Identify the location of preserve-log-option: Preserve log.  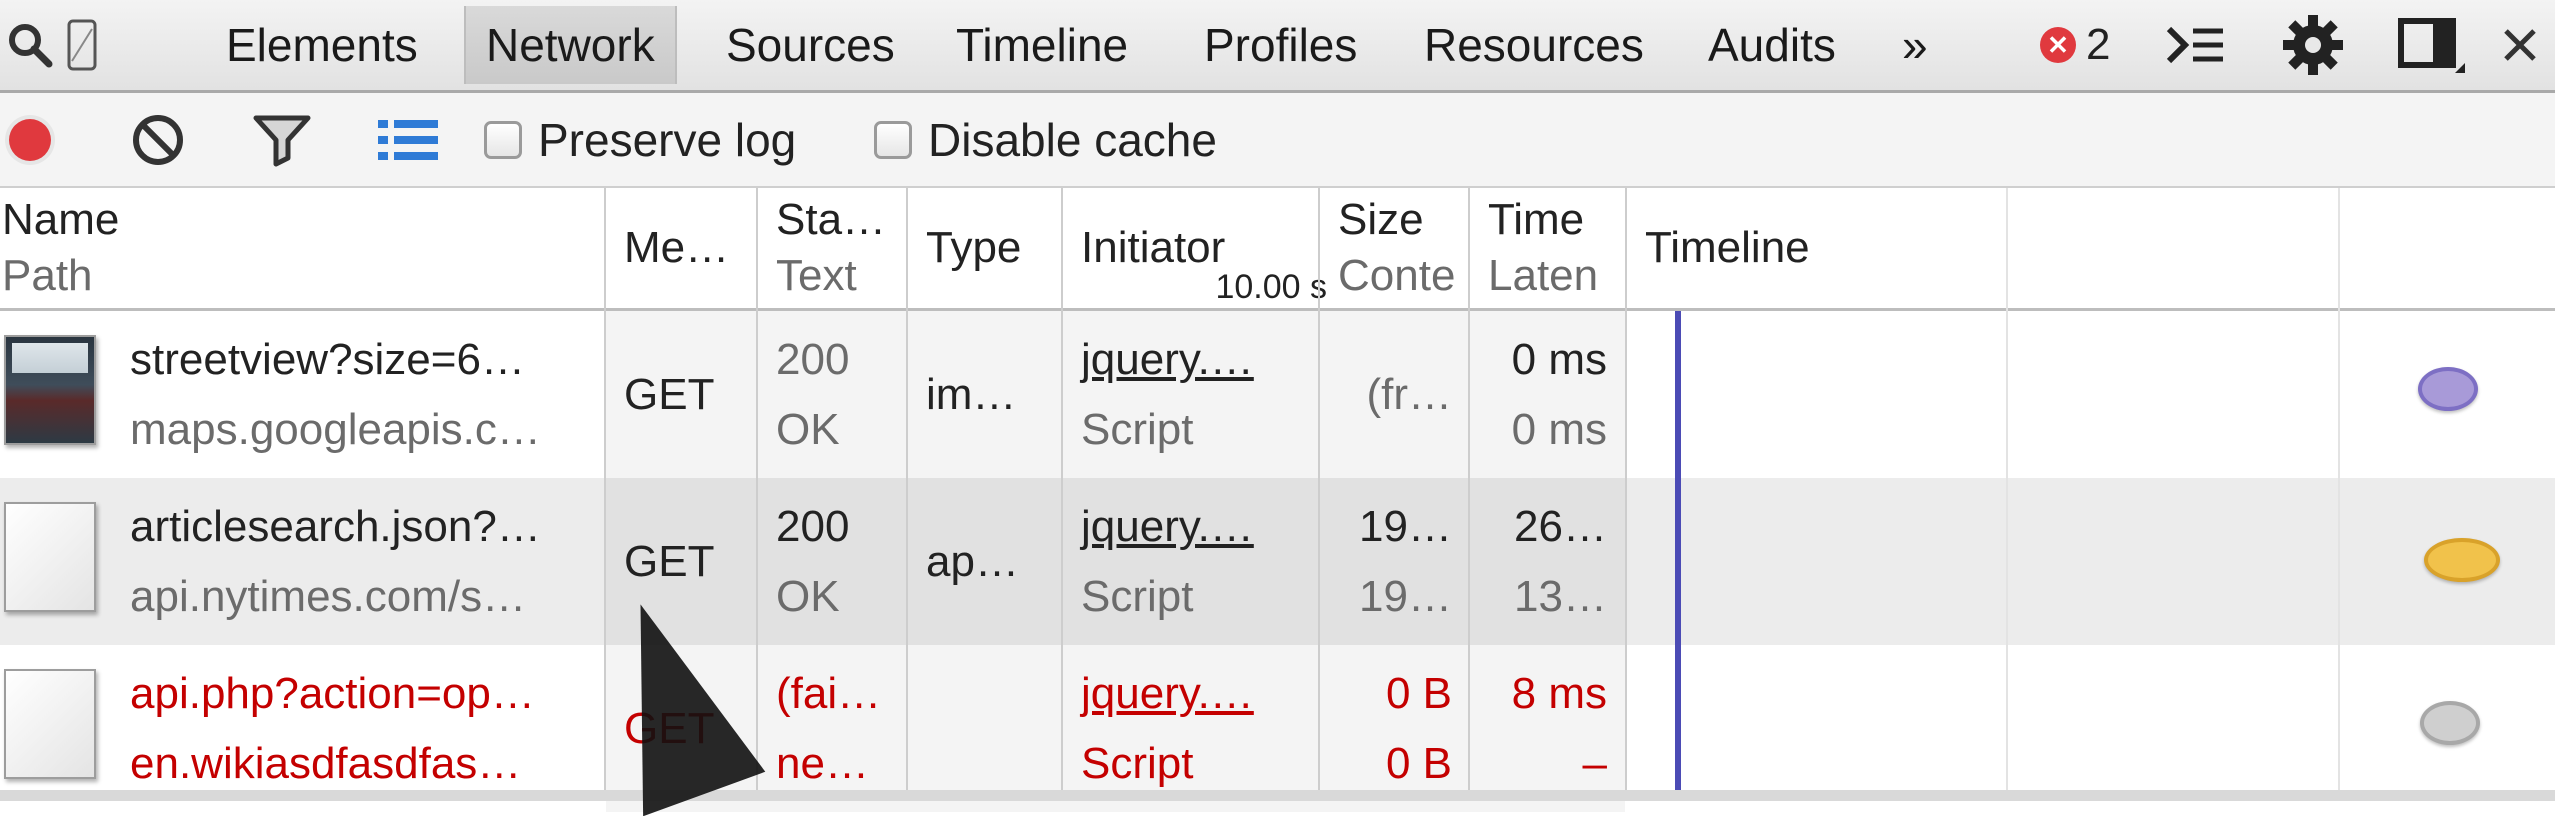
(640, 139).